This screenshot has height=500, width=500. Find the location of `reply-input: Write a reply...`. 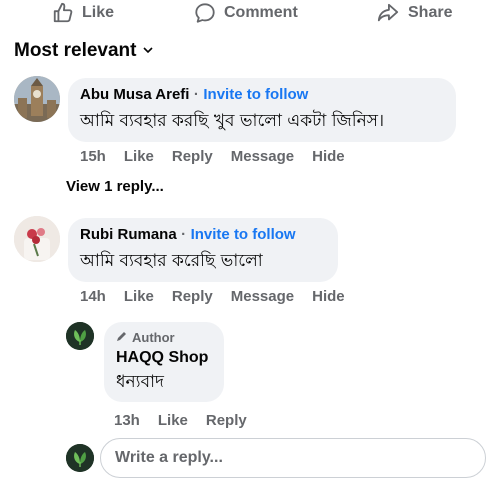

reply-input: Write a reply... is located at coordinates (293, 458).